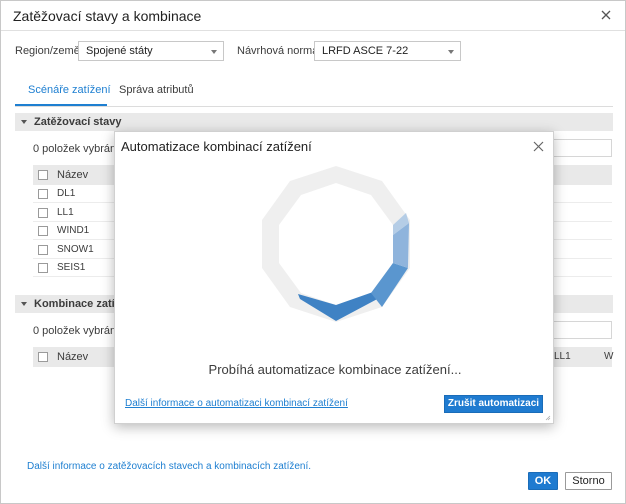  Describe the element at coordinates (66, 193) in the screenshot. I see `row-name: DL1` at that location.